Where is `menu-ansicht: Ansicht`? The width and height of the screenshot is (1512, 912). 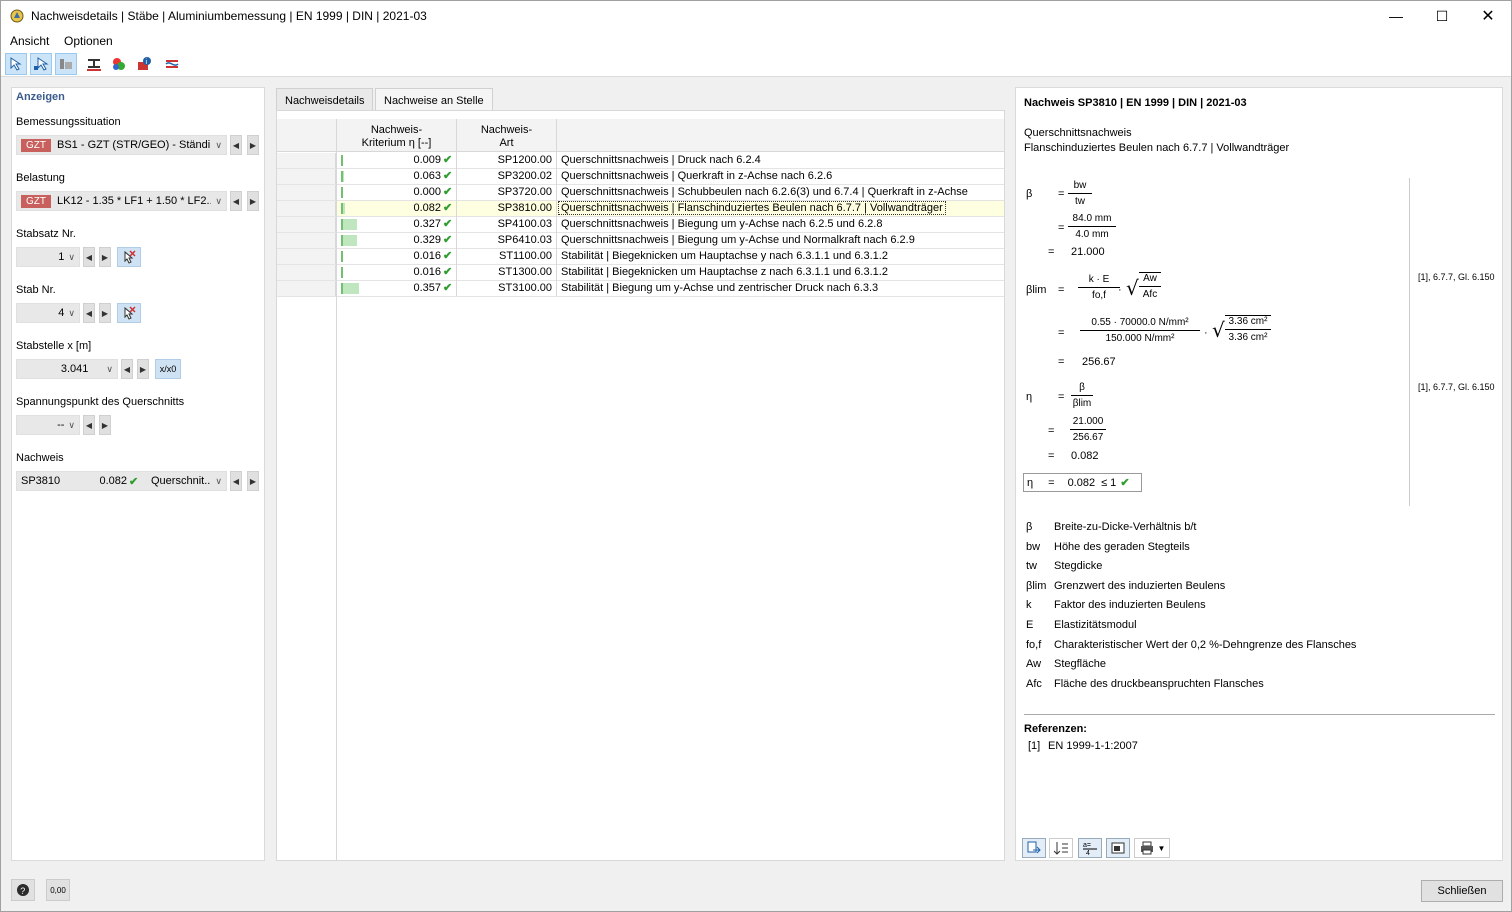
menu-ansicht: Ansicht is located at coordinates (29, 41).